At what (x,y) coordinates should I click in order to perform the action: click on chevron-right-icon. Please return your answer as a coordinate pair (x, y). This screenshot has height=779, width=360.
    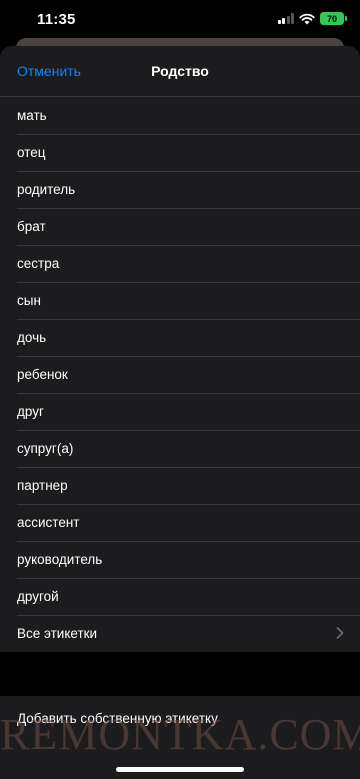
    Looking at the image, I should click on (340, 633).